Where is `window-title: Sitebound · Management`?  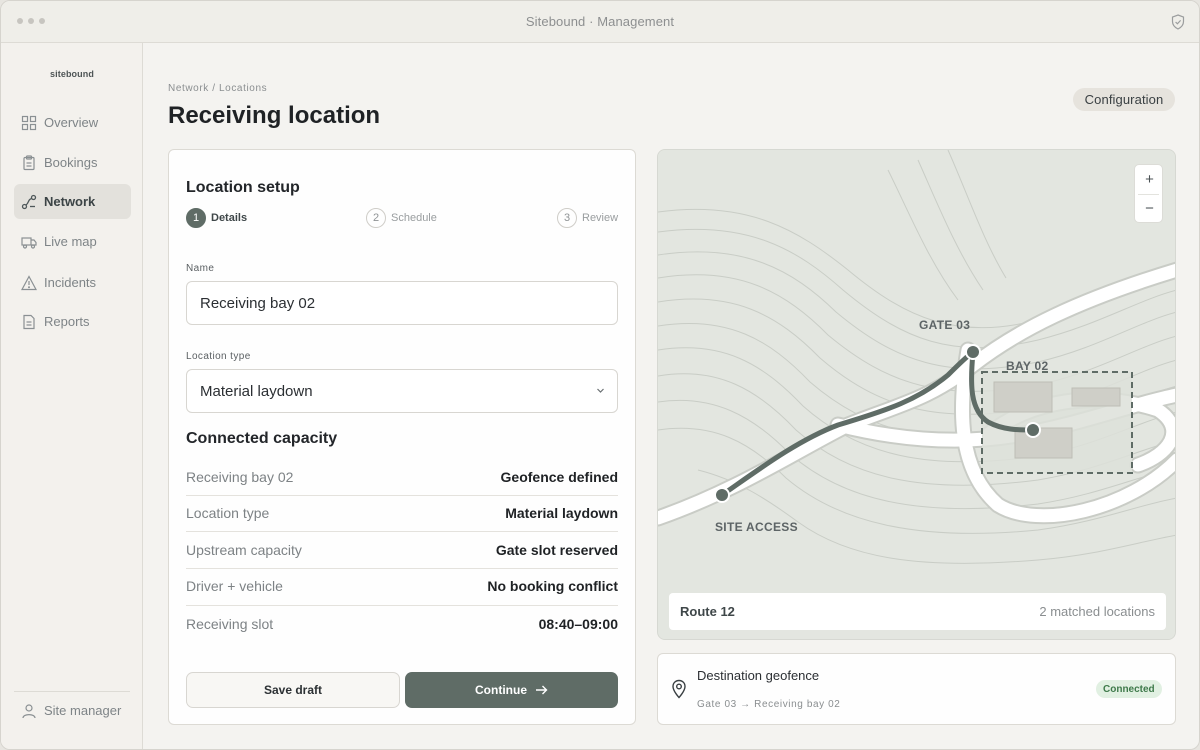
window-title: Sitebound · Management is located at coordinates (600, 21).